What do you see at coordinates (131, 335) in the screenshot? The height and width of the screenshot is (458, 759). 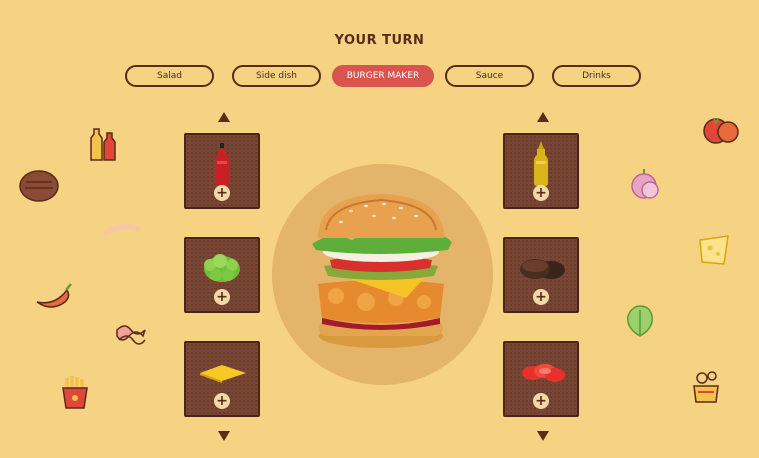 I see `bacon-icon` at bounding box center [131, 335].